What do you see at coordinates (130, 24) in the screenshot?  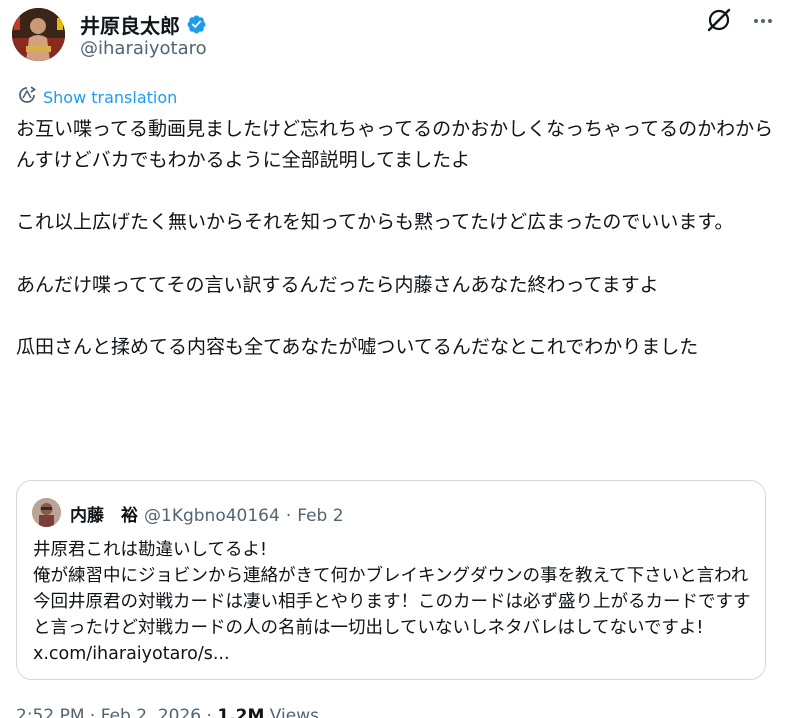 I see `author-display-name: 井原良太郎` at bounding box center [130, 24].